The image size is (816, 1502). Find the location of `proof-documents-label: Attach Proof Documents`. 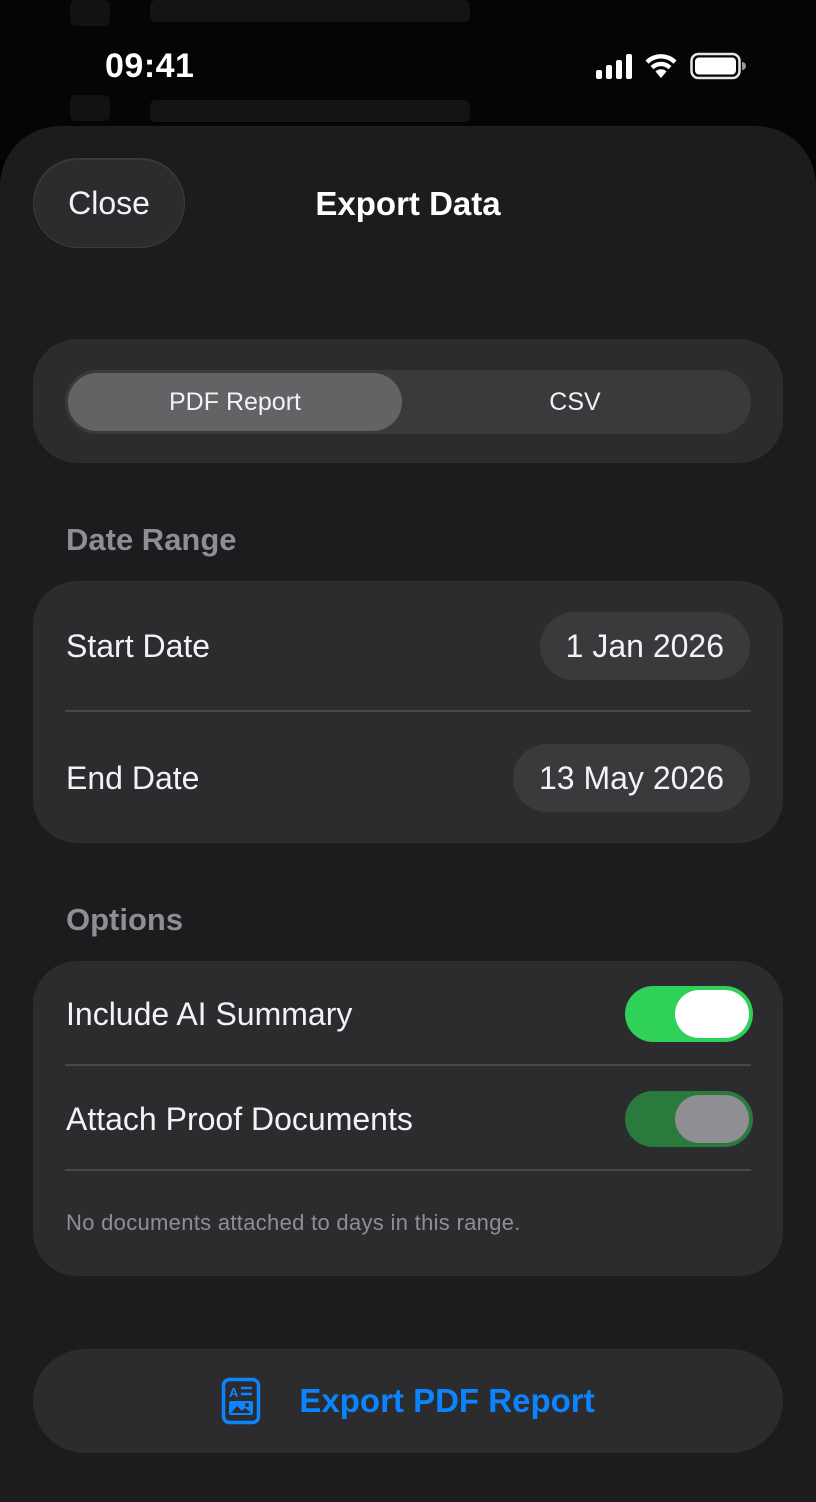

proof-documents-label: Attach Proof Documents is located at coordinates (239, 1118).